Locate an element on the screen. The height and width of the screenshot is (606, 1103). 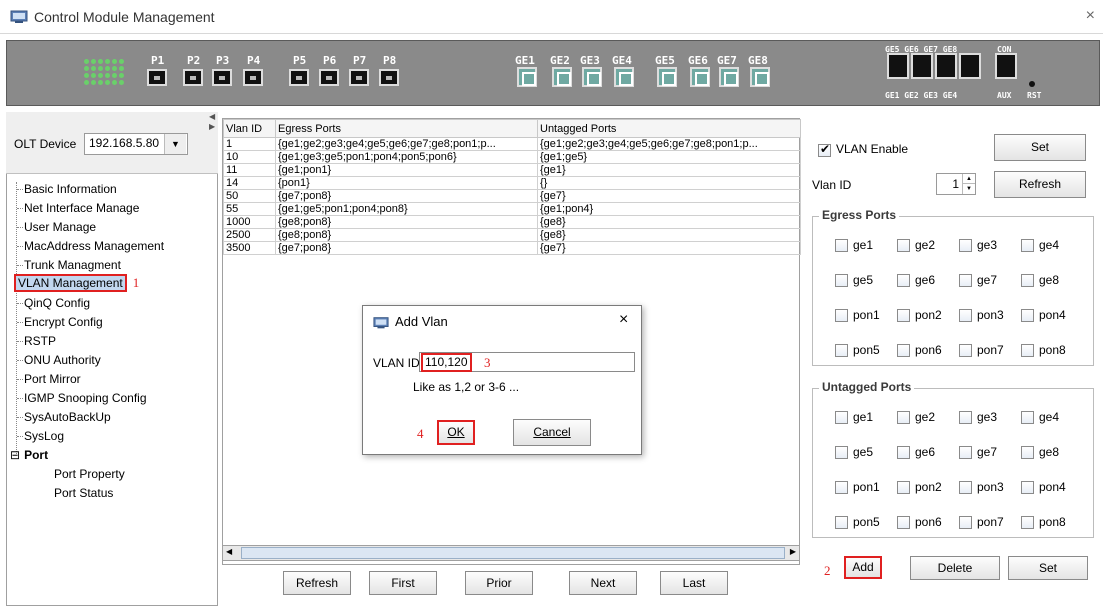
scroll-left-icon: ◀ is located at coordinates (229, 551).